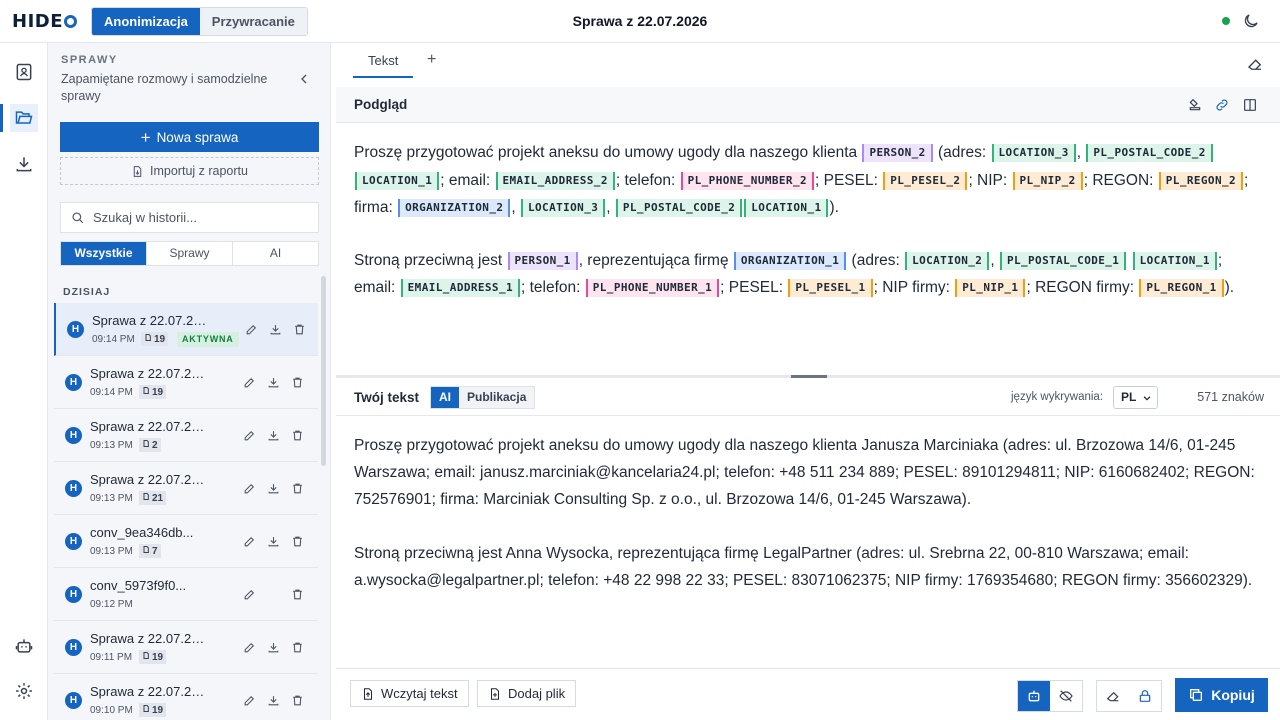 The width and height of the screenshot is (1280, 720). Describe the element at coordinates (19, 118) in the screenshot. I see `rail-cases` at that location.